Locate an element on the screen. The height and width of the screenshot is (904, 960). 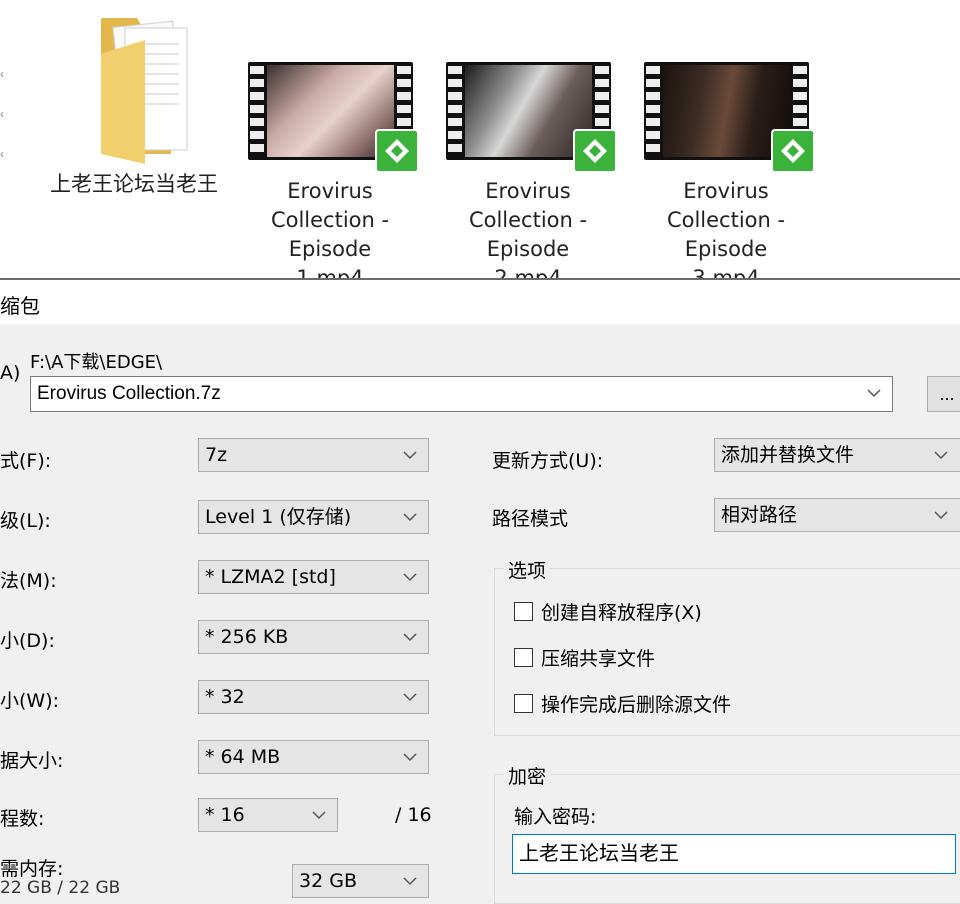
delete-after-checkbox: 操作完成后删除源文件 is located at coordinates (622, 703).